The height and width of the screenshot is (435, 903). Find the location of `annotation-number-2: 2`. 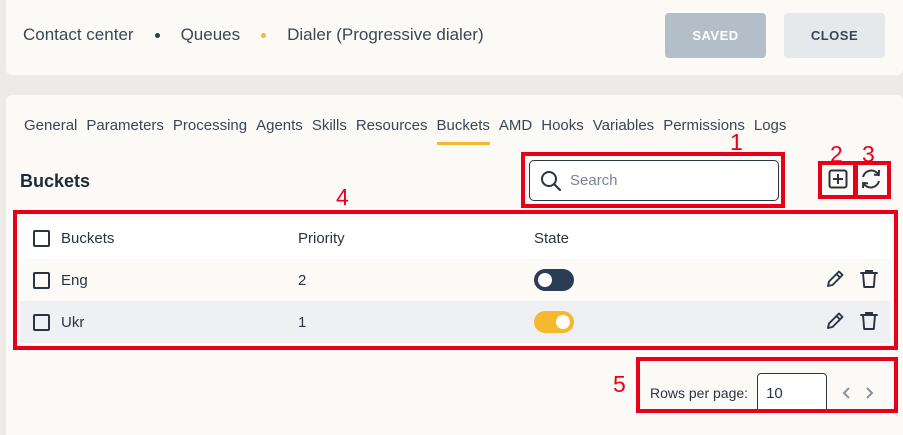

annotation-number-2: 2 is located at coordinates (836, 154).